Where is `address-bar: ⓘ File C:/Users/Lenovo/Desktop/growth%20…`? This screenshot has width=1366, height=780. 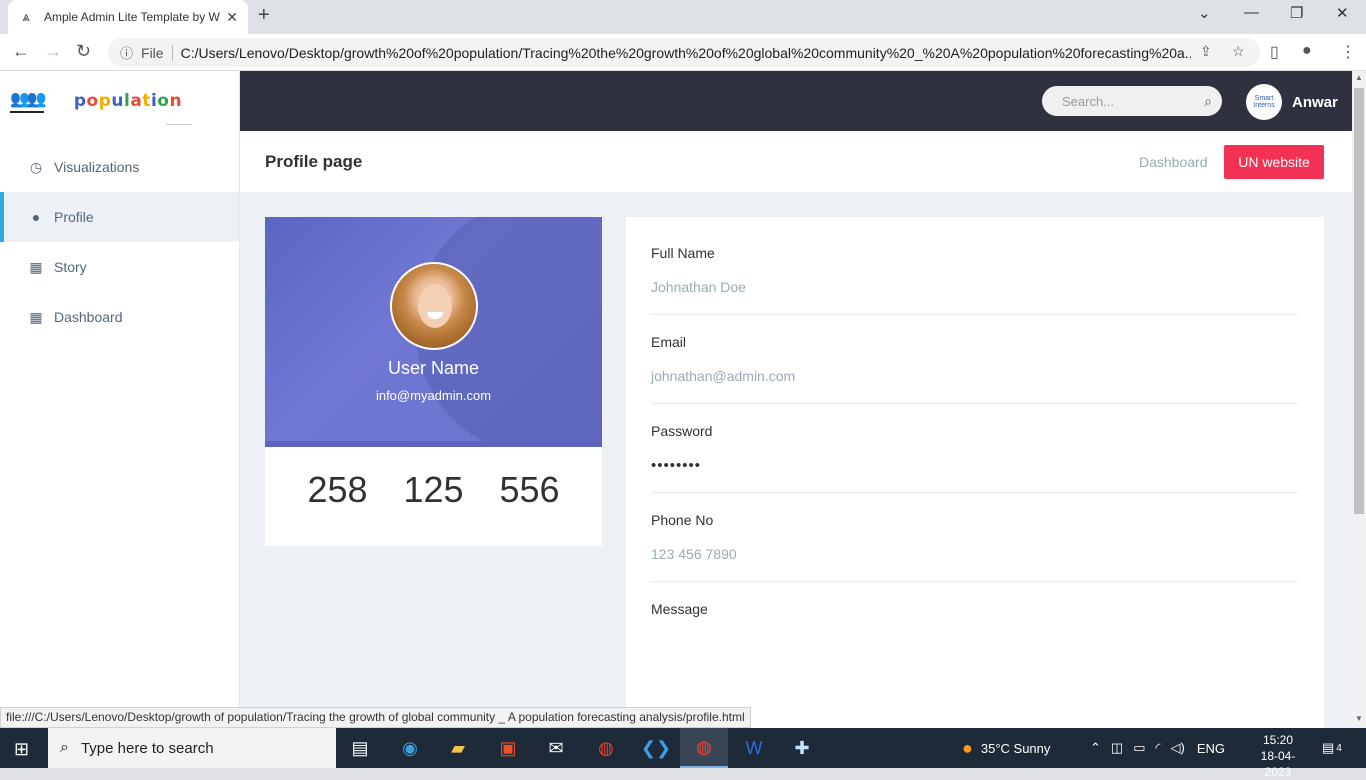
address-bar: ⓘ File C:/Users/Lenovo/Desktop/growth%20… is located at coordinates (684, 52).